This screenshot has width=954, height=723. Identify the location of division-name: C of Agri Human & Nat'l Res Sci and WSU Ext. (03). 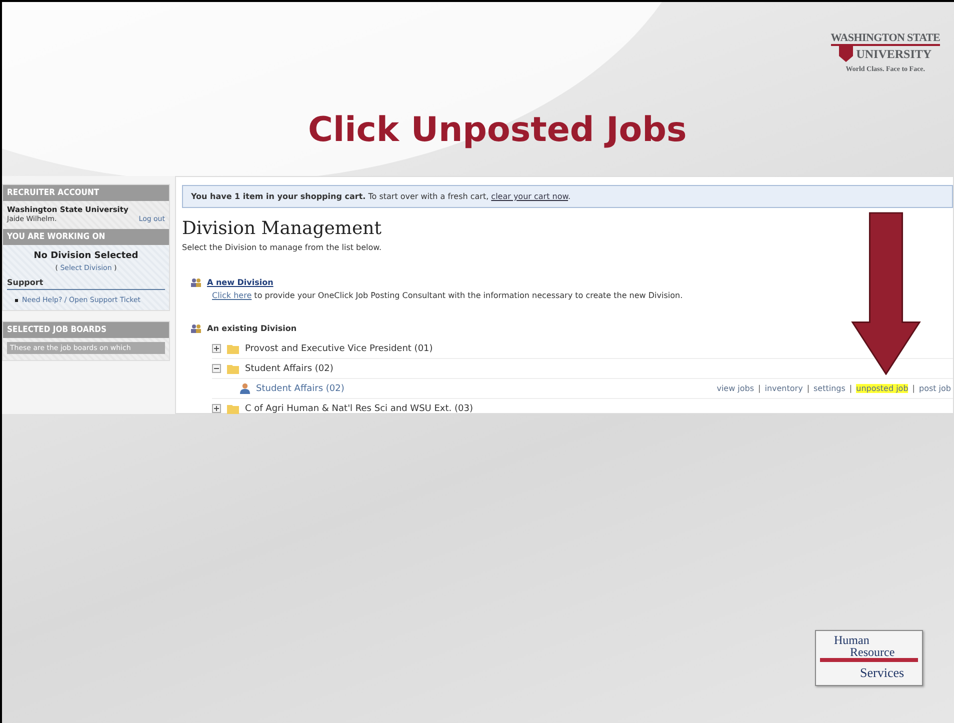
(359, 409).